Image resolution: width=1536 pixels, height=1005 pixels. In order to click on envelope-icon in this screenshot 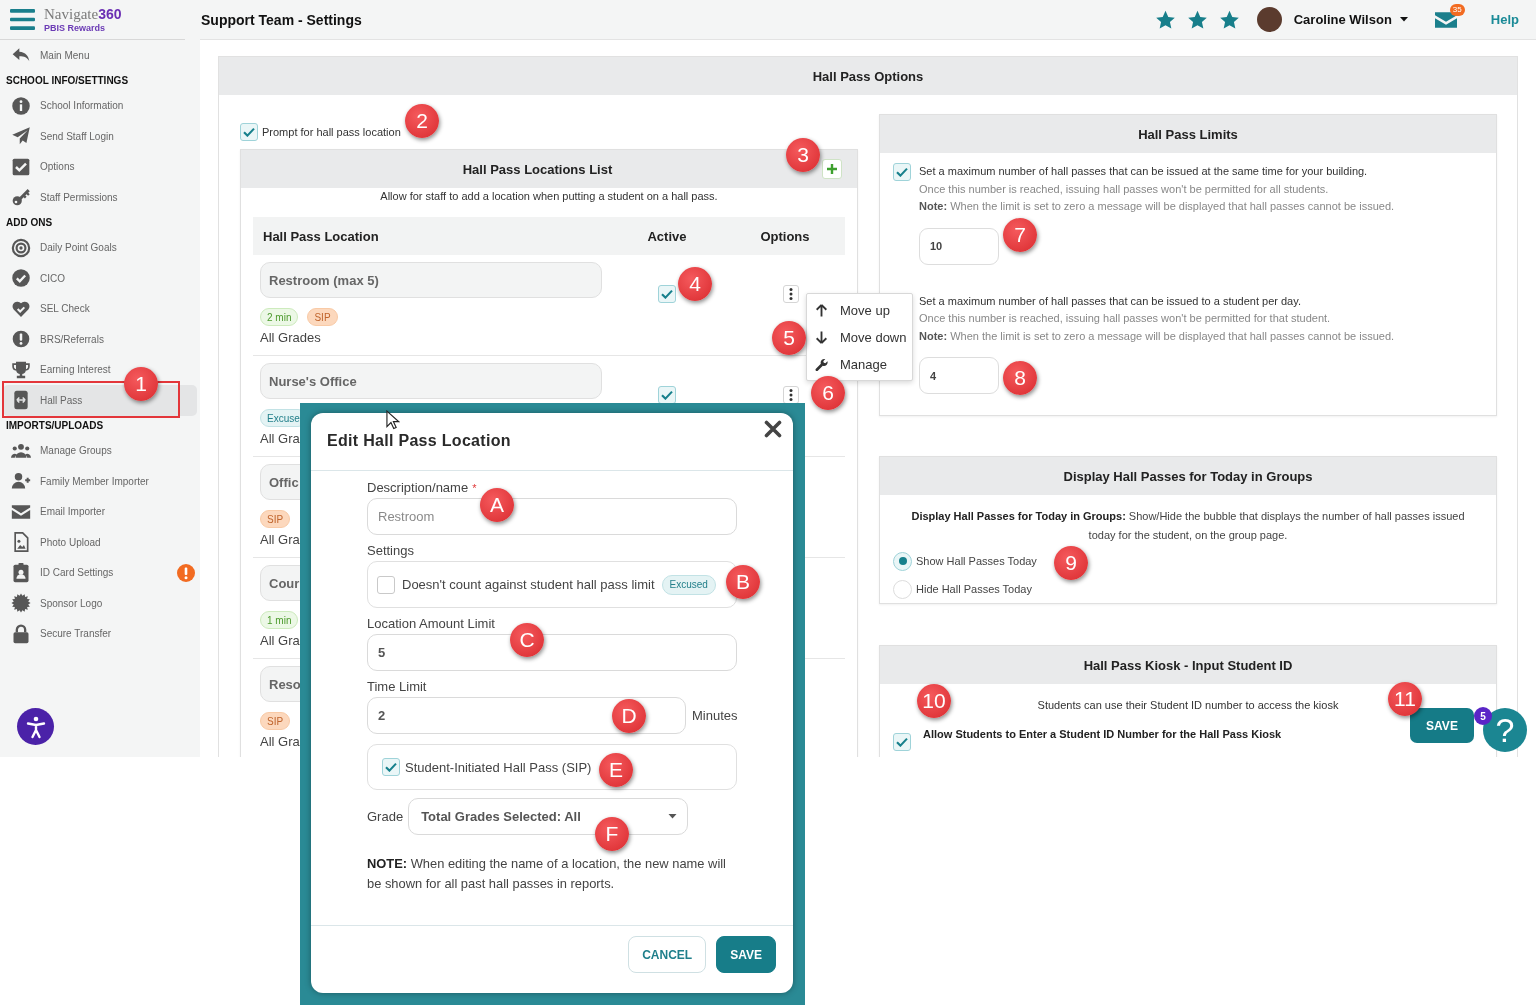, I will do `click(1445, 19)`.